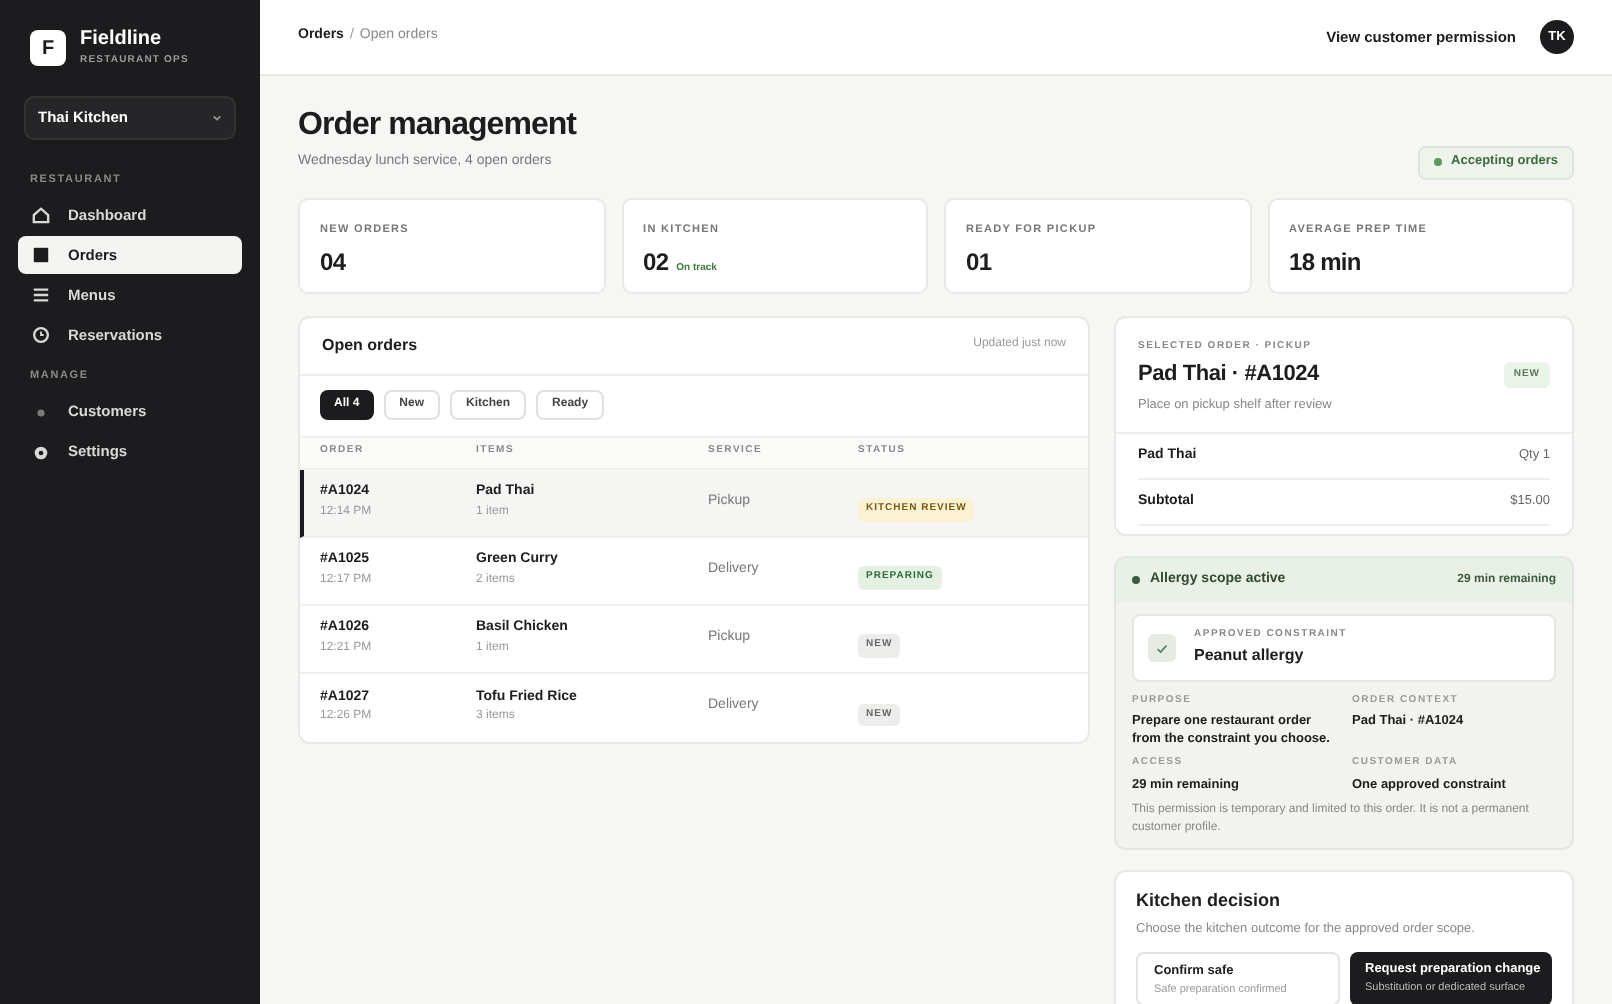 The width and height of the screenshot is (1612, 1004). Describe the element at coordinates (41, 295) in the screenshot. I see `grid-icon` at that location.